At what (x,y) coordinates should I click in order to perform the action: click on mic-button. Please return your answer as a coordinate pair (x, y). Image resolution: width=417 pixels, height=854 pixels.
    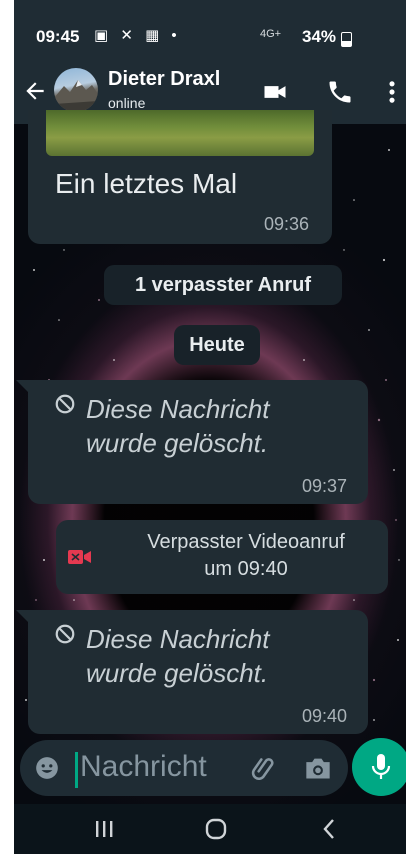
    Looking at the image, I should click on (379, 767).